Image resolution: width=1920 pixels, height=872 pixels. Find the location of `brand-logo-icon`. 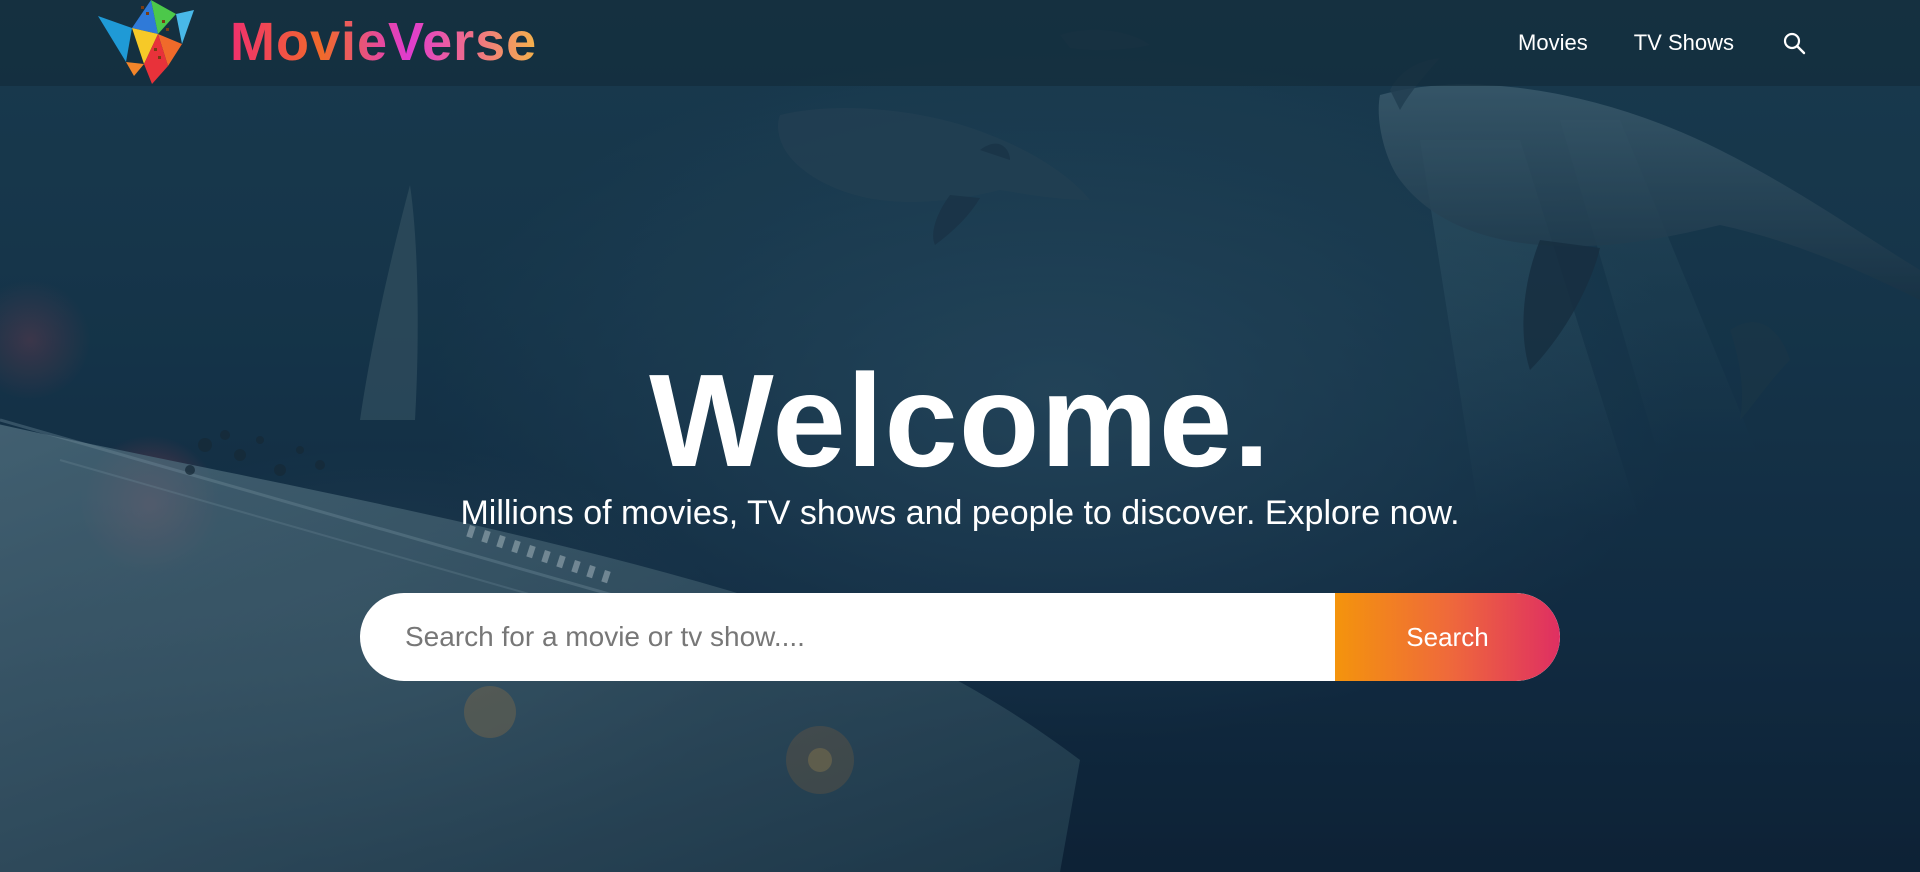

brand-logo-icon is located at coordinates (146, 42).